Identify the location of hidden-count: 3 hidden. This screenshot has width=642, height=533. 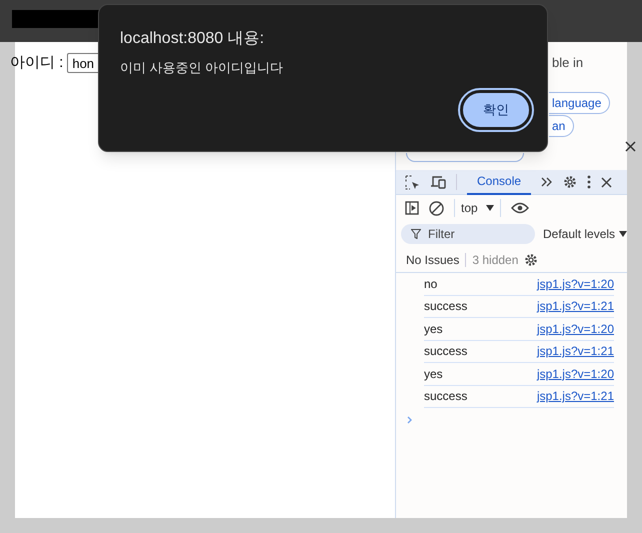
(495, 260).